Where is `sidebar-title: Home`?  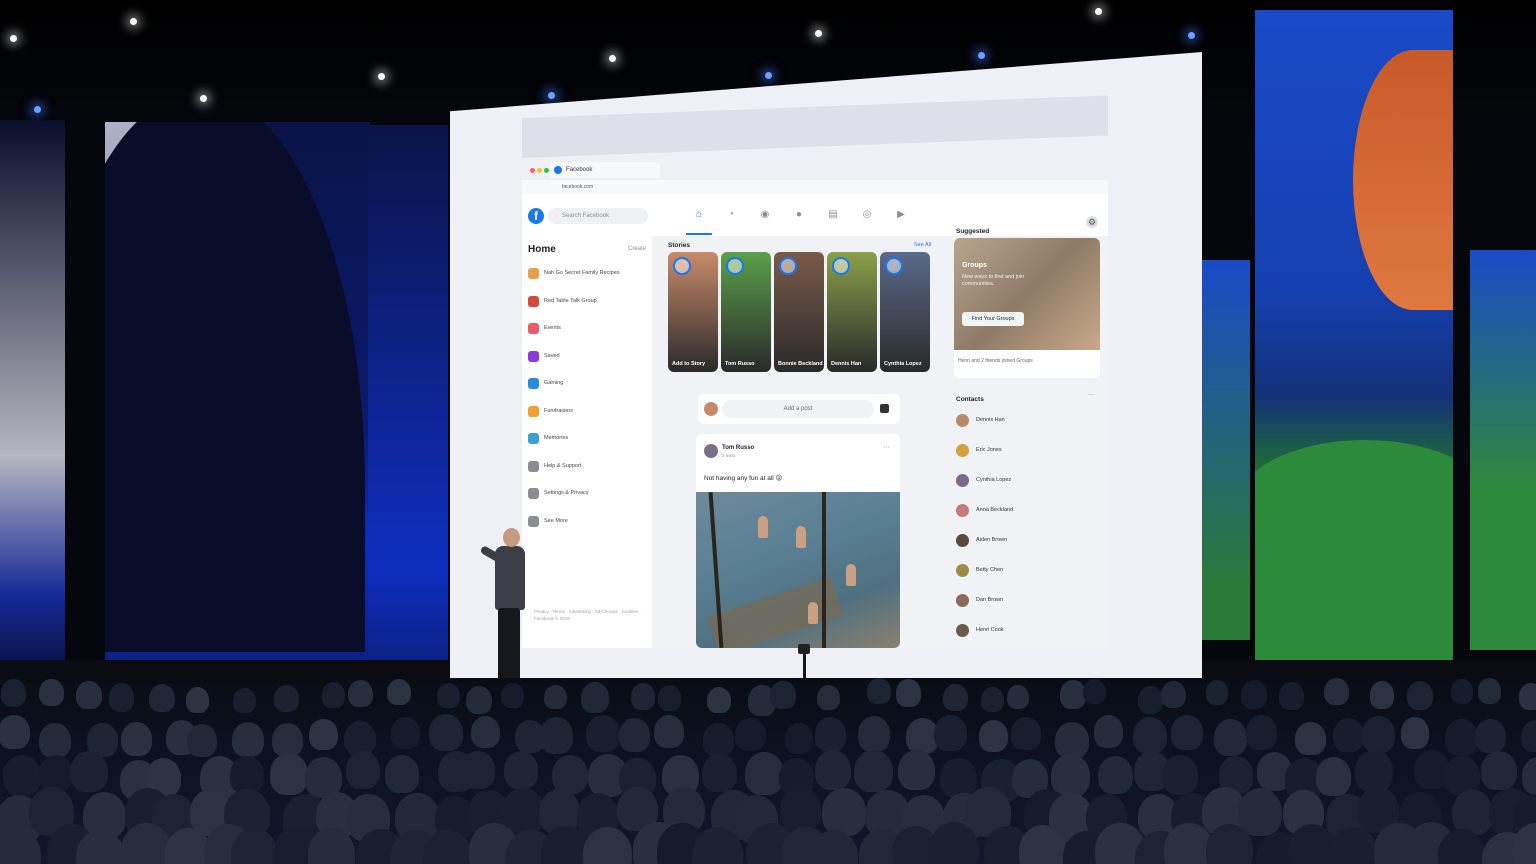 sidebar-title: Home is located at coordinates (542, 249).